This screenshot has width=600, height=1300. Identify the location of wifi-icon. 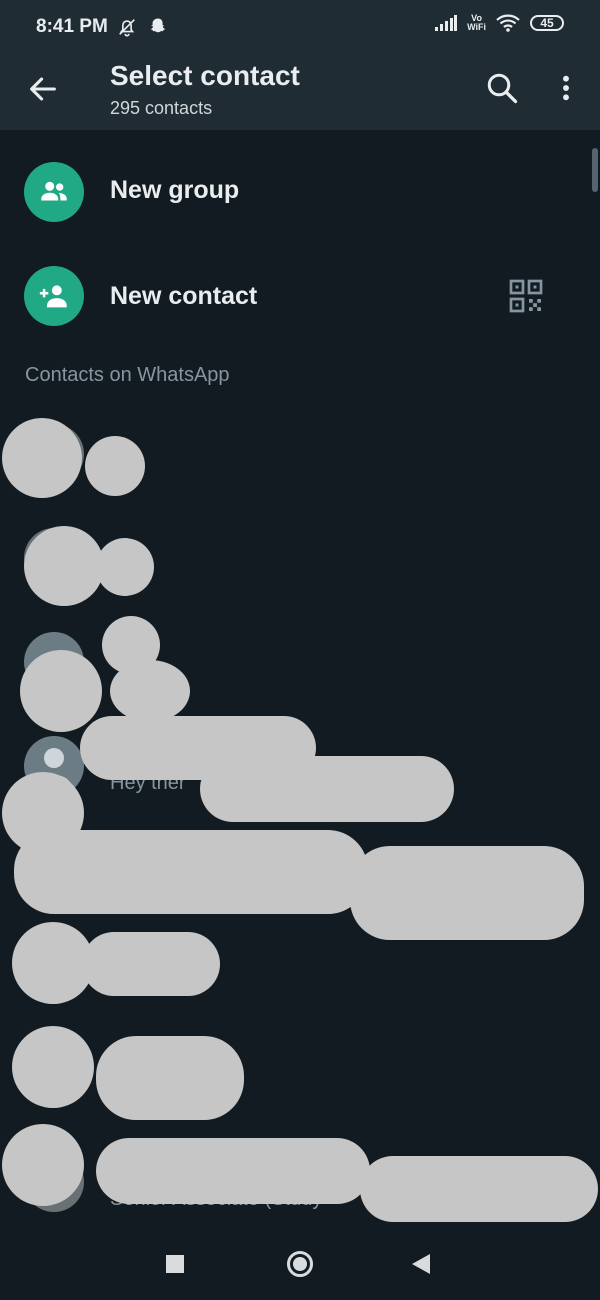
(508, 23).